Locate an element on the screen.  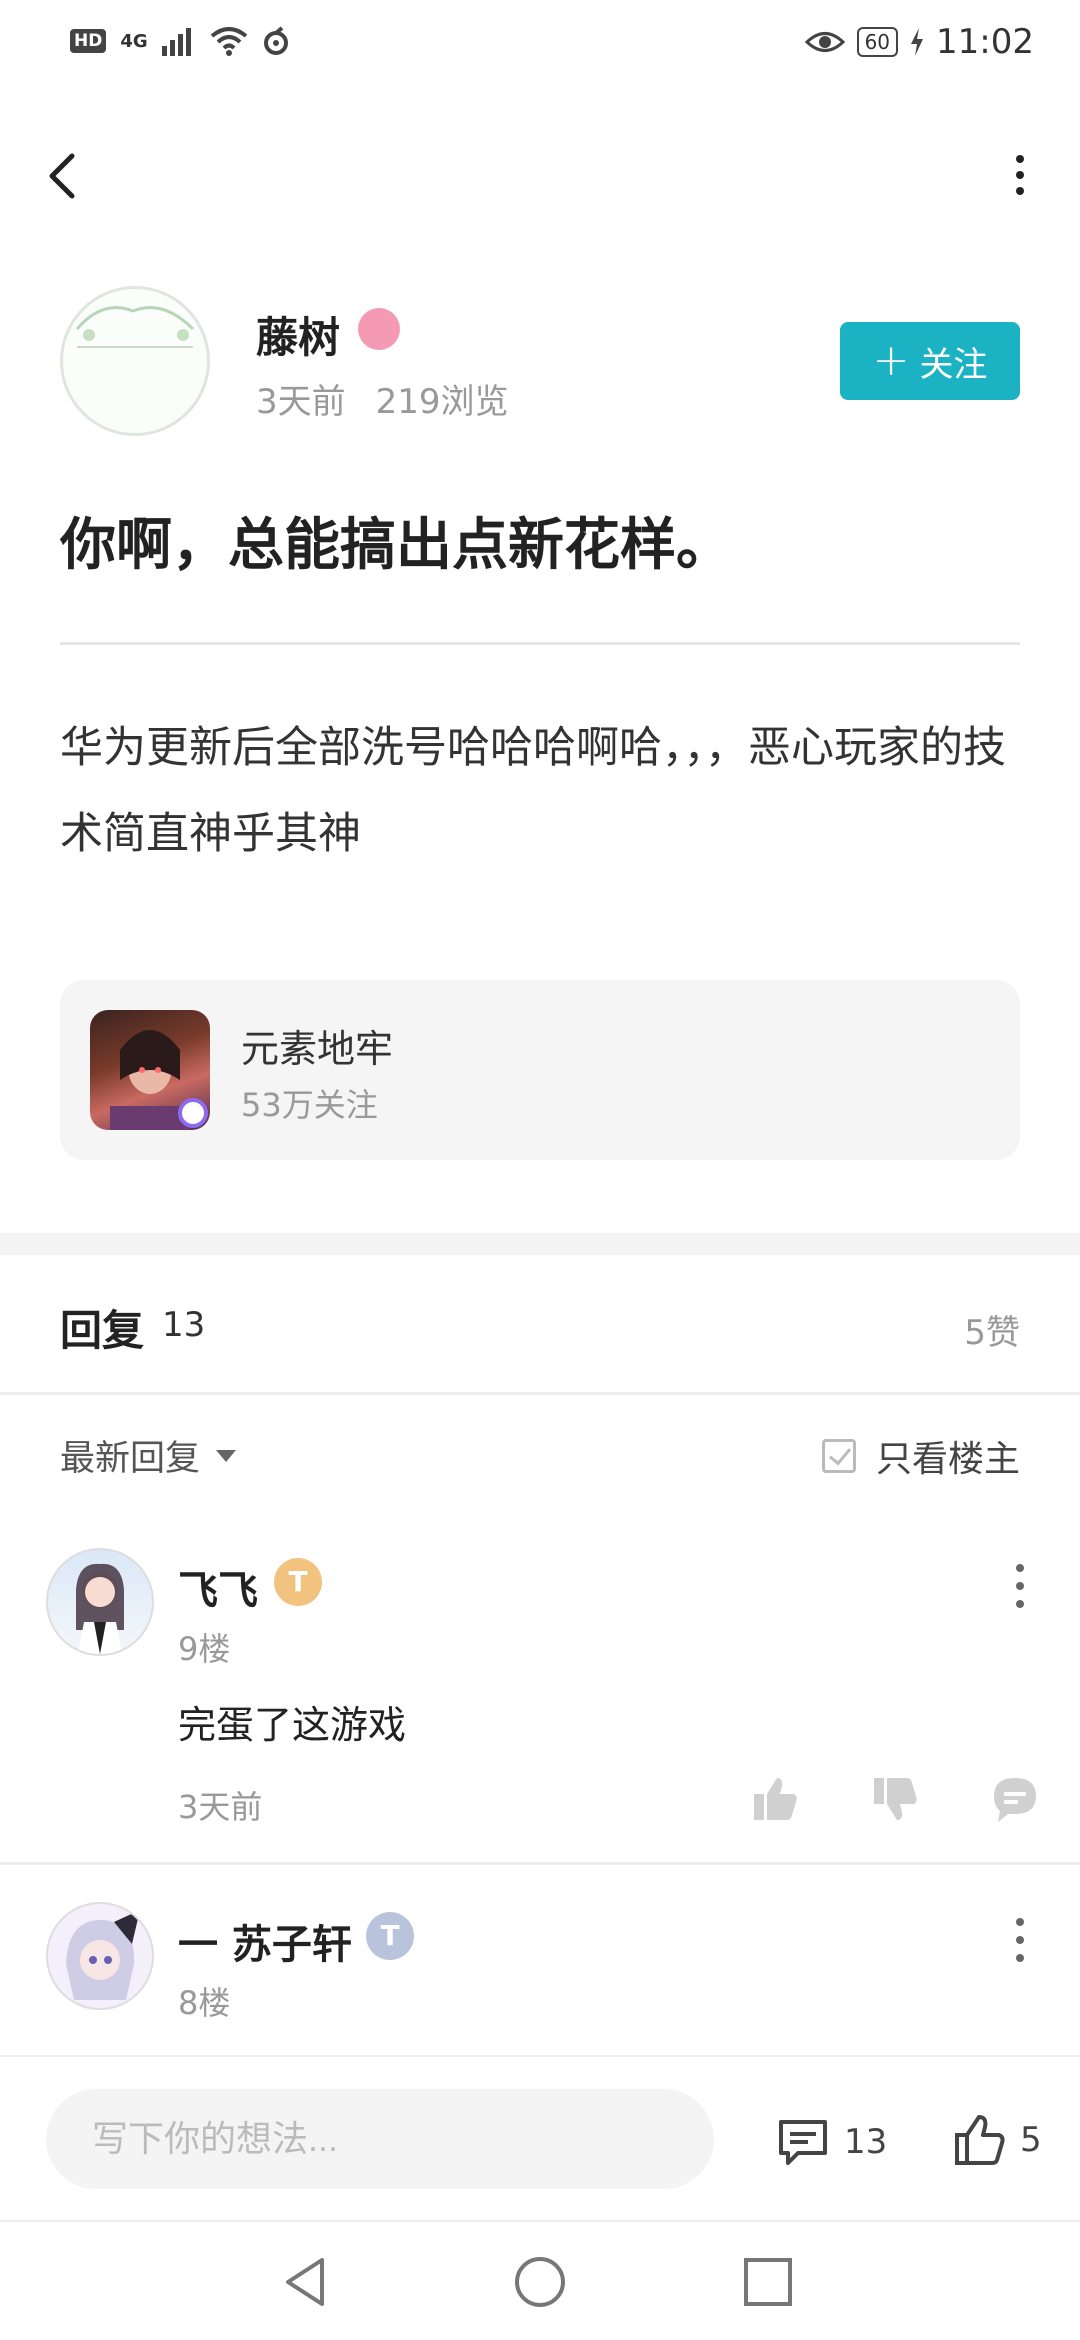
comment-input is located at coordinates (380, 2139).